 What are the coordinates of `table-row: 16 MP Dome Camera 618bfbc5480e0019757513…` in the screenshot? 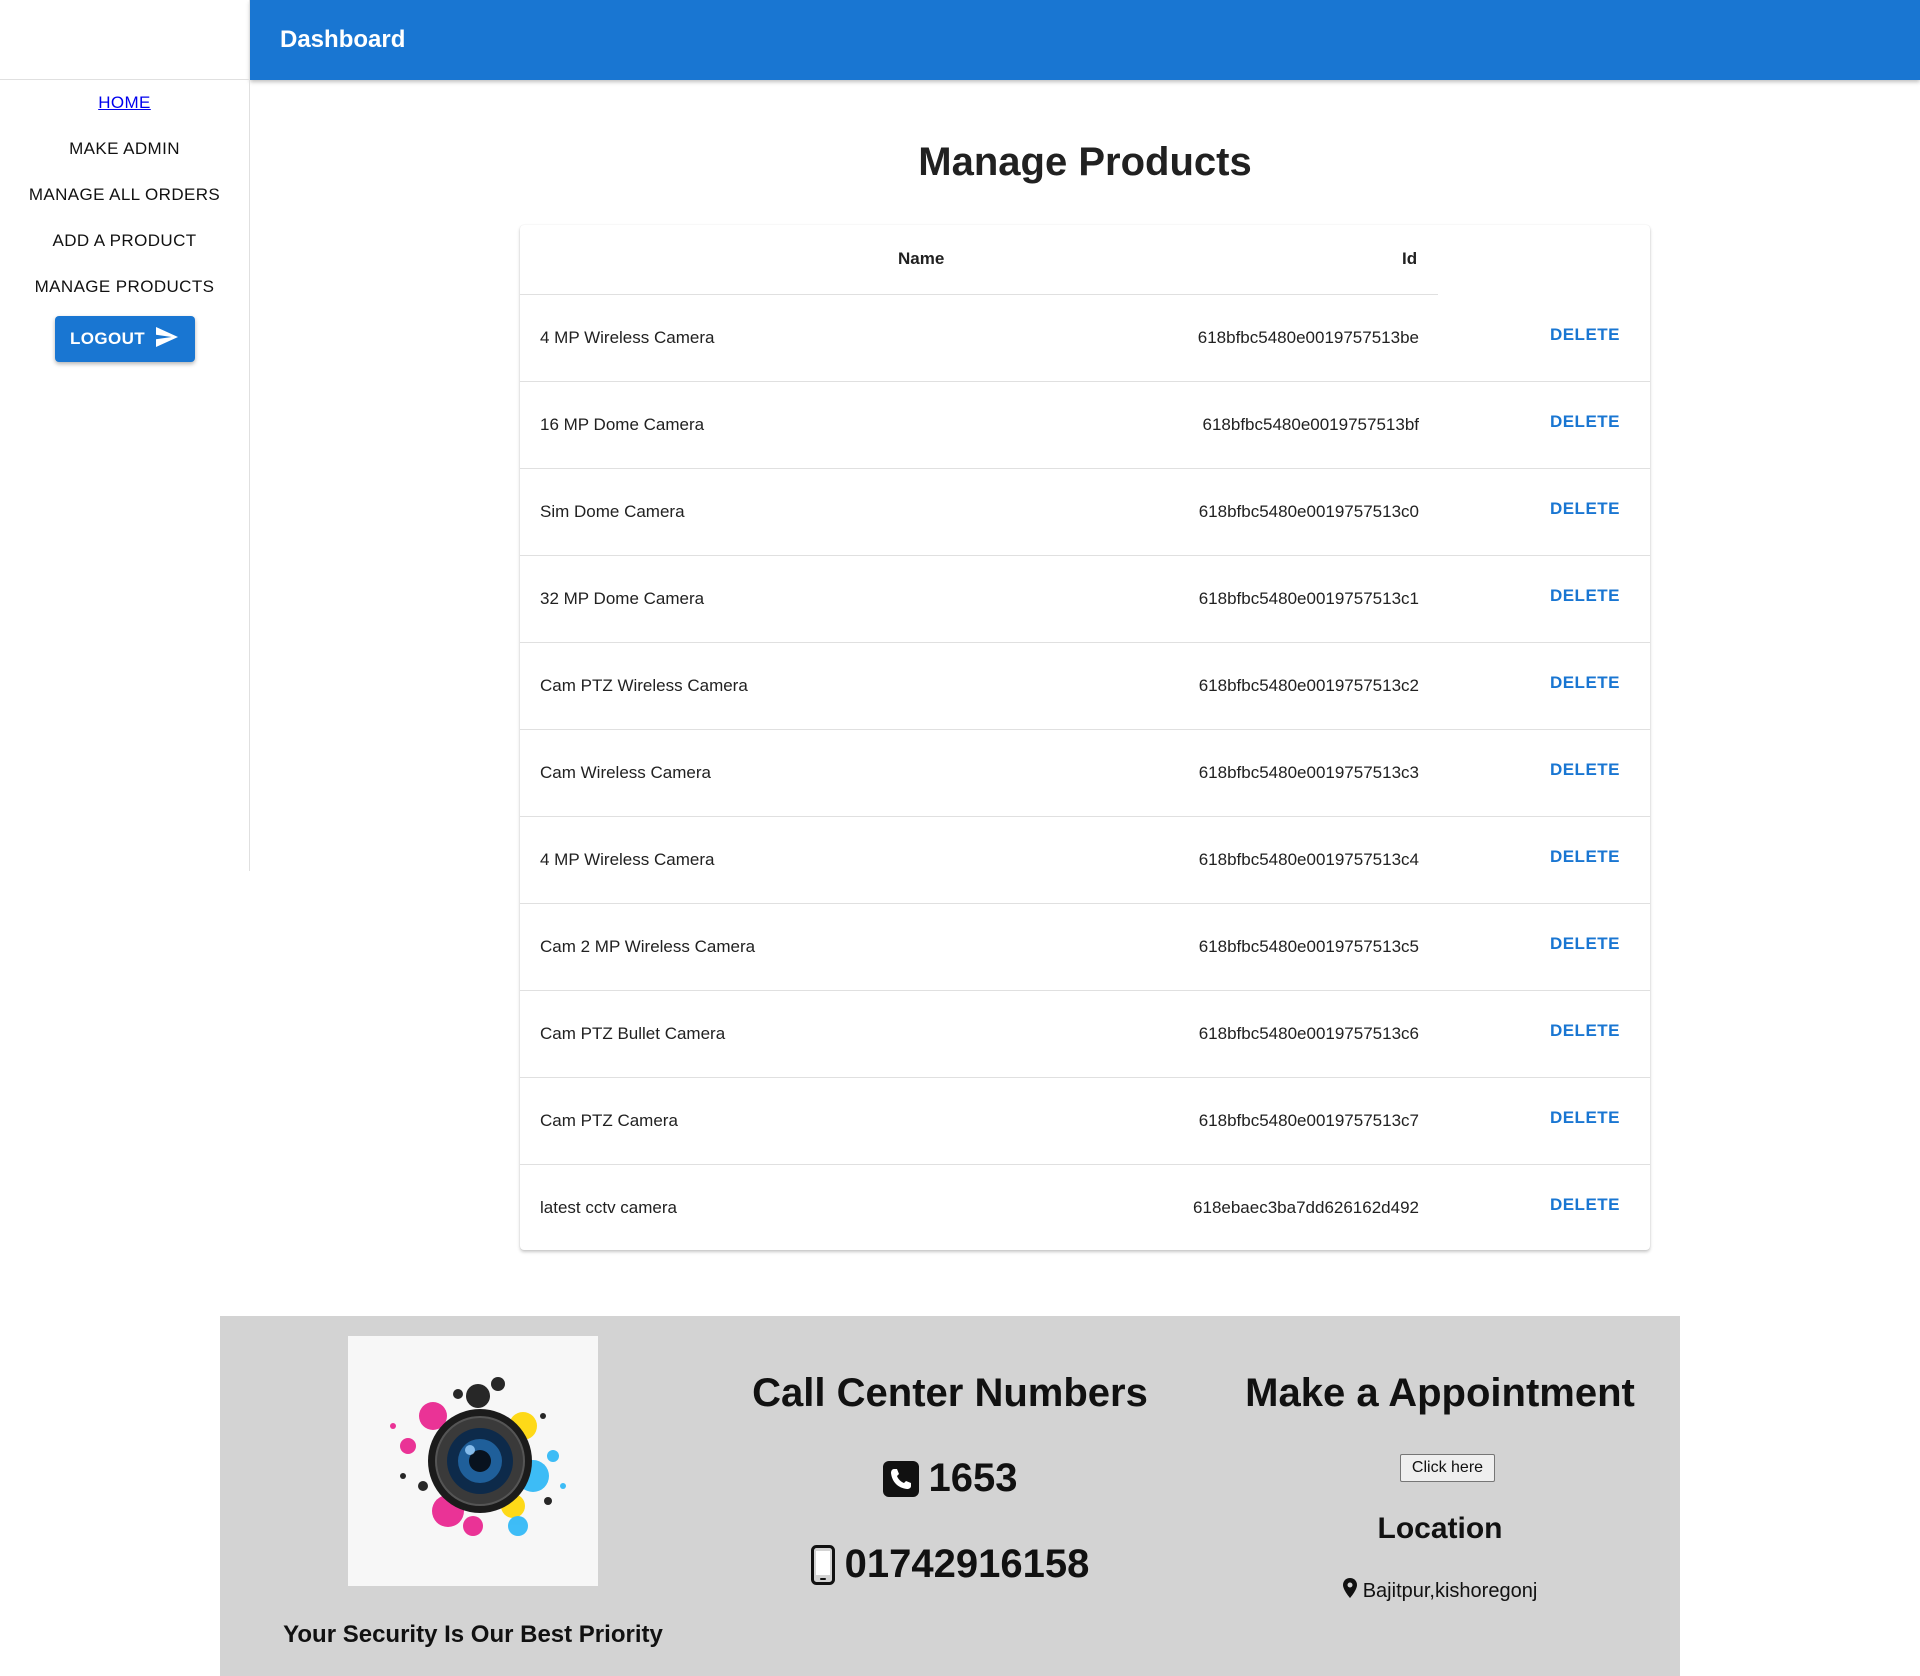 It's located at (1085, 425).